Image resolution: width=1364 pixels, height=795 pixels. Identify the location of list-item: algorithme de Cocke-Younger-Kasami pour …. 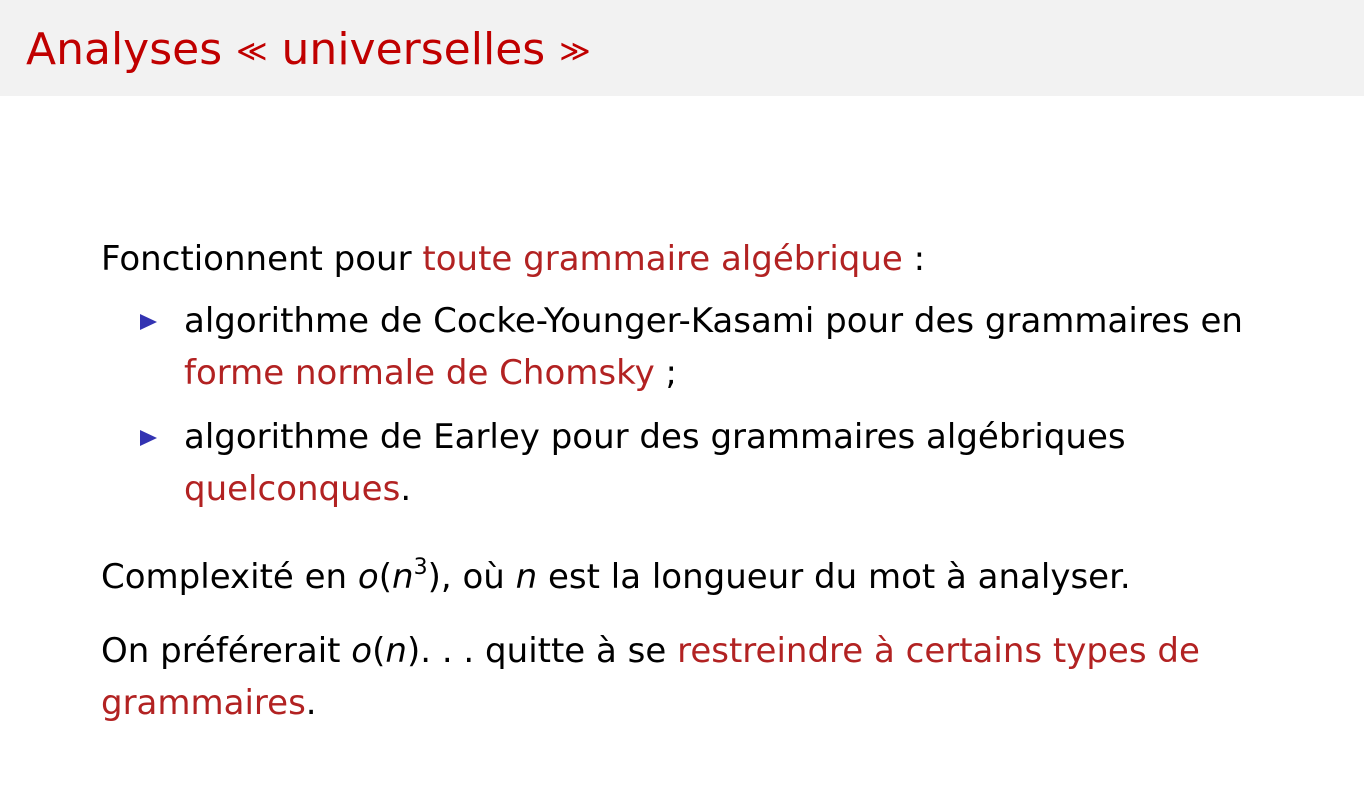
(730, 347).